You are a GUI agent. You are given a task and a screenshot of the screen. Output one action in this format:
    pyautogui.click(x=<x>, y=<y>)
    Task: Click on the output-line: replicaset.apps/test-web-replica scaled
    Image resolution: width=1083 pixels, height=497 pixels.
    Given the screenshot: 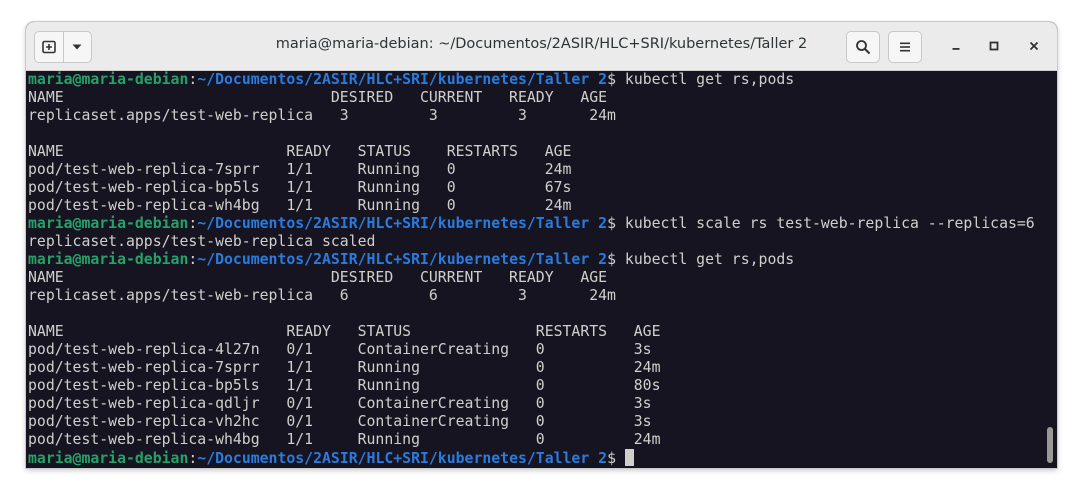 What is the action you would take?
    pyautogui.click(x=202, y=241)
    